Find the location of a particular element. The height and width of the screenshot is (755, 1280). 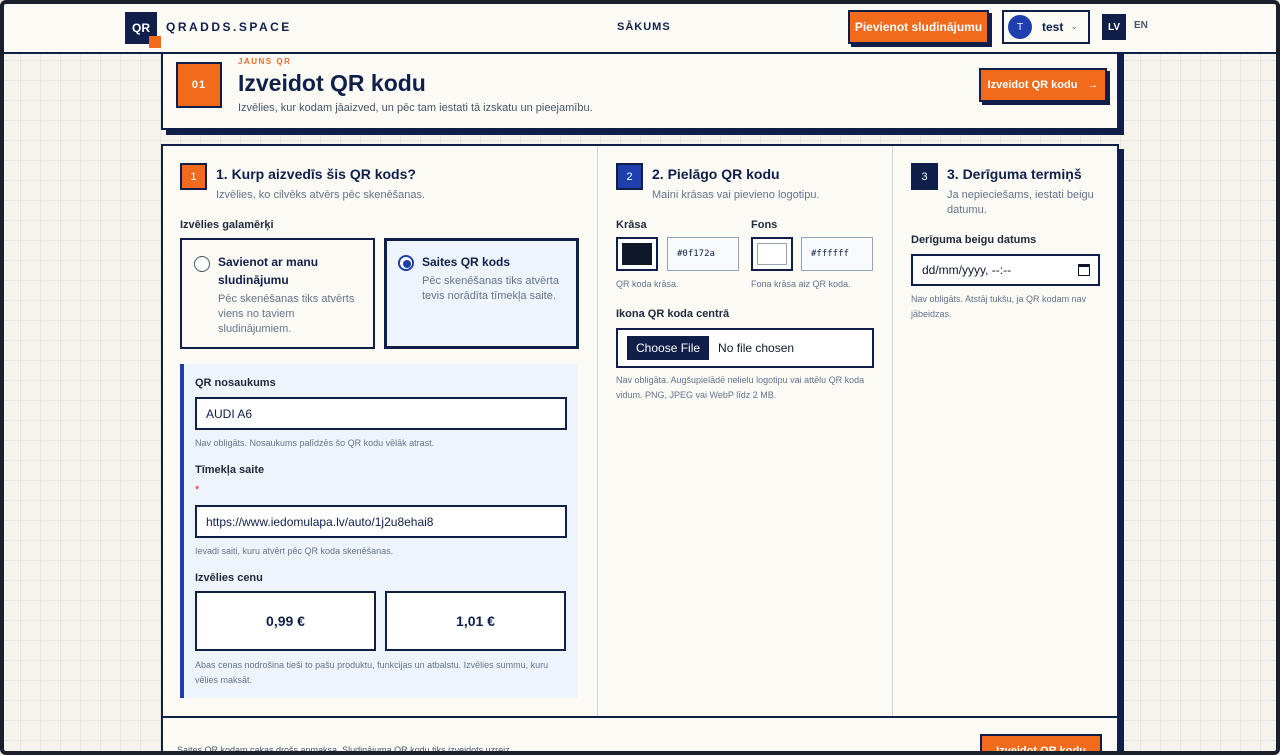

radio-link-ad is located at coordinates (202, 264).